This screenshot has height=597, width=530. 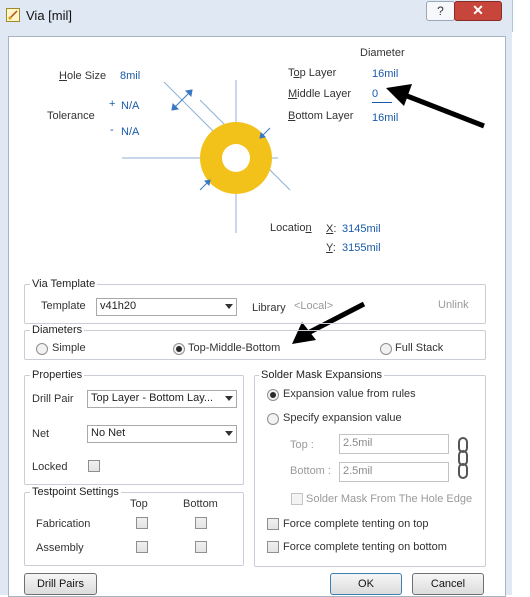 What do you see at coordinates (448, 584) in the screenshot?
I see `cancel-button: Cancel` at bounding box center [448, 584].